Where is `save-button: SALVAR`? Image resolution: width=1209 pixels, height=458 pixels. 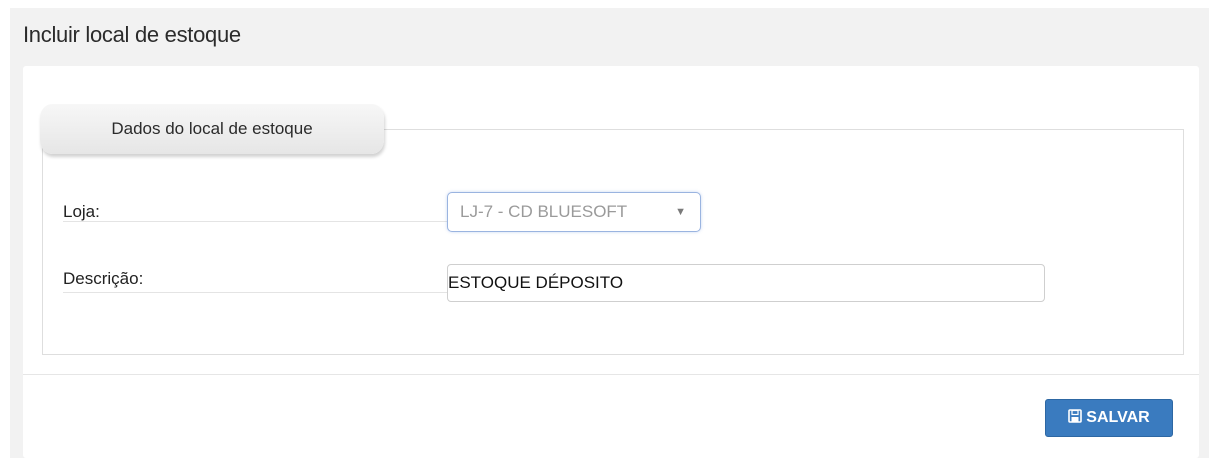
save-button: SALVAR is located at coordinates (1109, 418).